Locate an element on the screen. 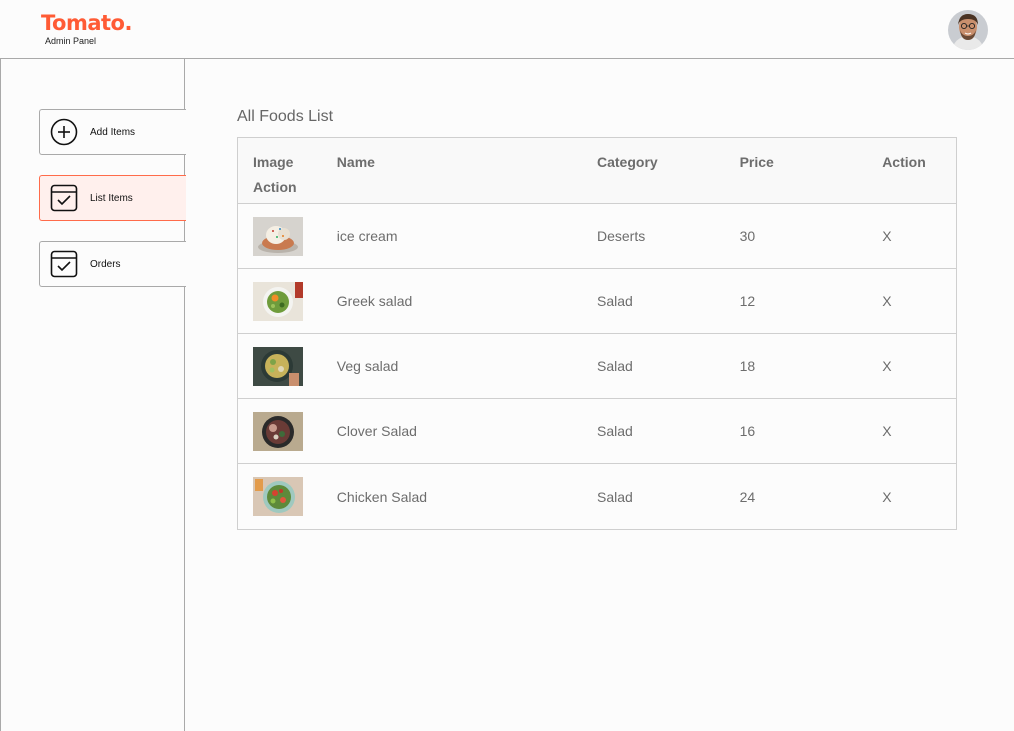  table-row: ice cream Deserts 30 X is located at coordinates (597, 236).